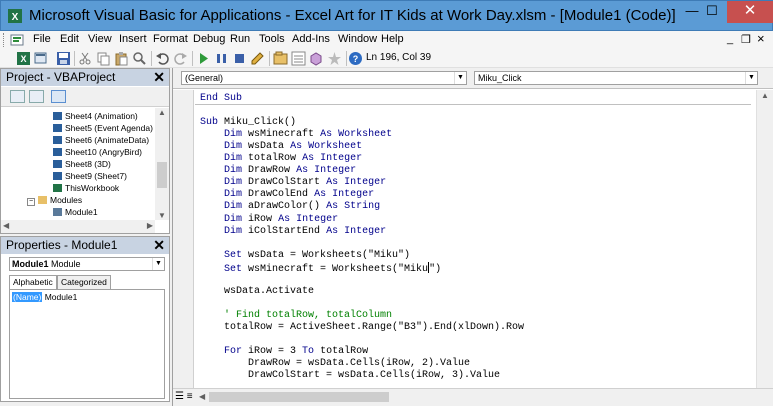  Describe the element at coordinates (296, 135) in the screenshot. I see `code-line: Dim wsMinecraft As Worksheet` at that location.